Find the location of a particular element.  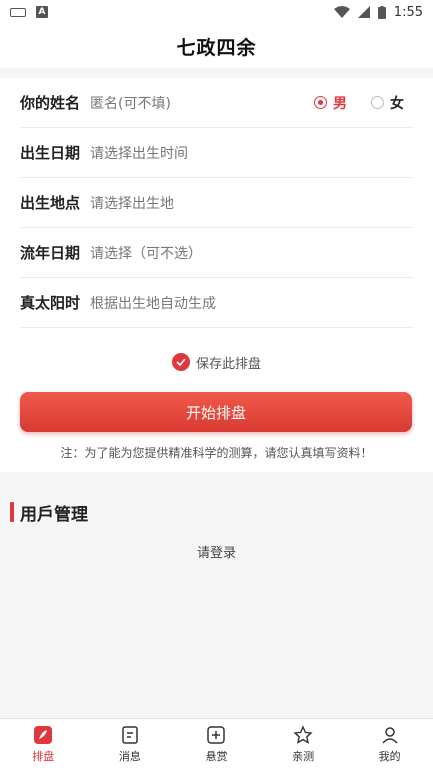

tab-bounty: 悬赏 is located at coordinates (216, 744).